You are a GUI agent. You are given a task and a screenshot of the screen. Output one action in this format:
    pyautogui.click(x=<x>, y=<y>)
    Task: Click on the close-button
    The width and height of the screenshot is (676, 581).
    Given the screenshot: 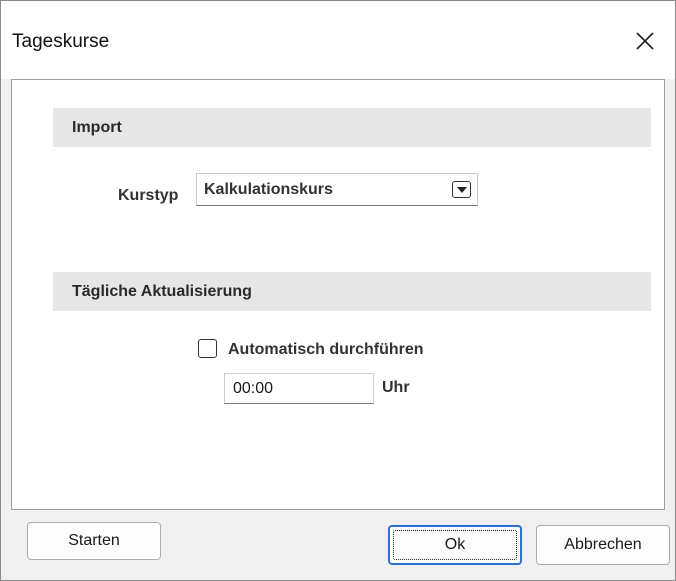 What is the action you would take?
    pyautogui.click(x=645, y=41)
    